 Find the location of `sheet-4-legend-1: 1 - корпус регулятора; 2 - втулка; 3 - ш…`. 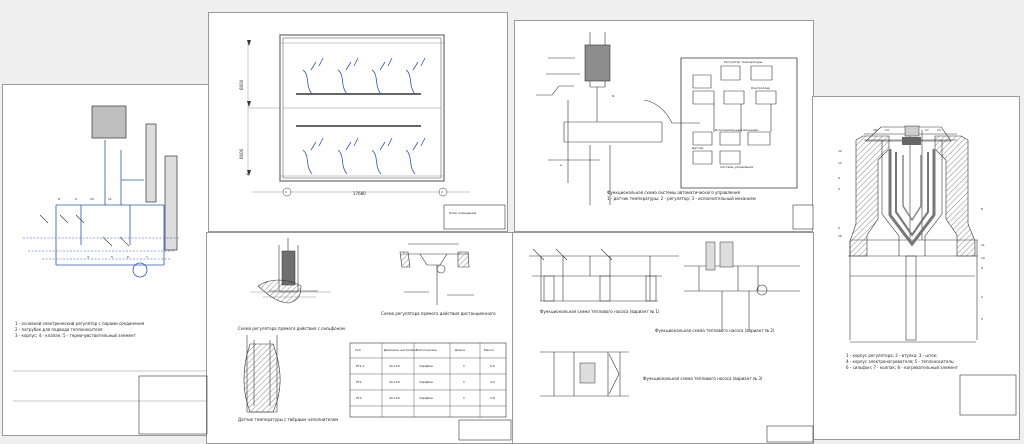

sheet-4-legend-1: 1 - корпус регулятора; 2 - втулка; 3 - ш… is located at coordinates (892, 355).